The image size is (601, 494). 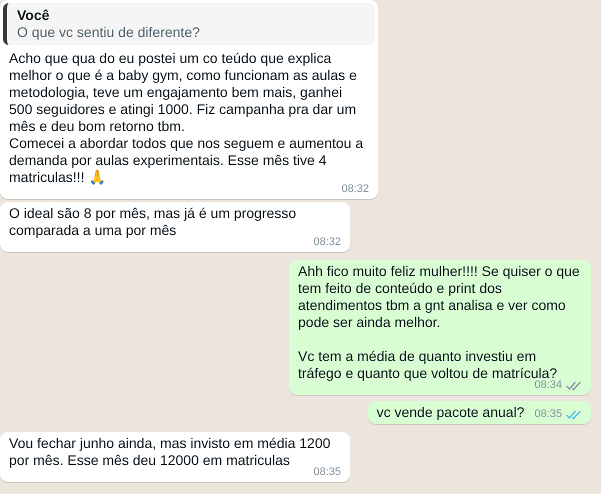 What do you see at coordinates (109, 32) in the screenshot?
I see `quote-text: O que vc sentiu de diferente?` at bounding box center [109, 32].